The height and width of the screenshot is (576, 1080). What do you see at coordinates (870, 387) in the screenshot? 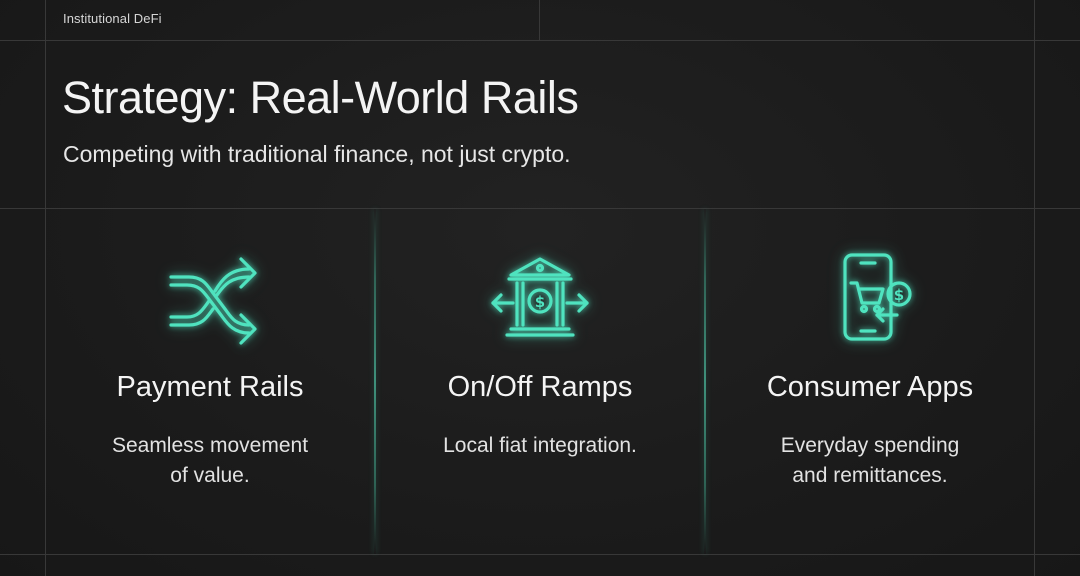
I see `feature-title: Consumer Apps` at bounding box center [870, 387].